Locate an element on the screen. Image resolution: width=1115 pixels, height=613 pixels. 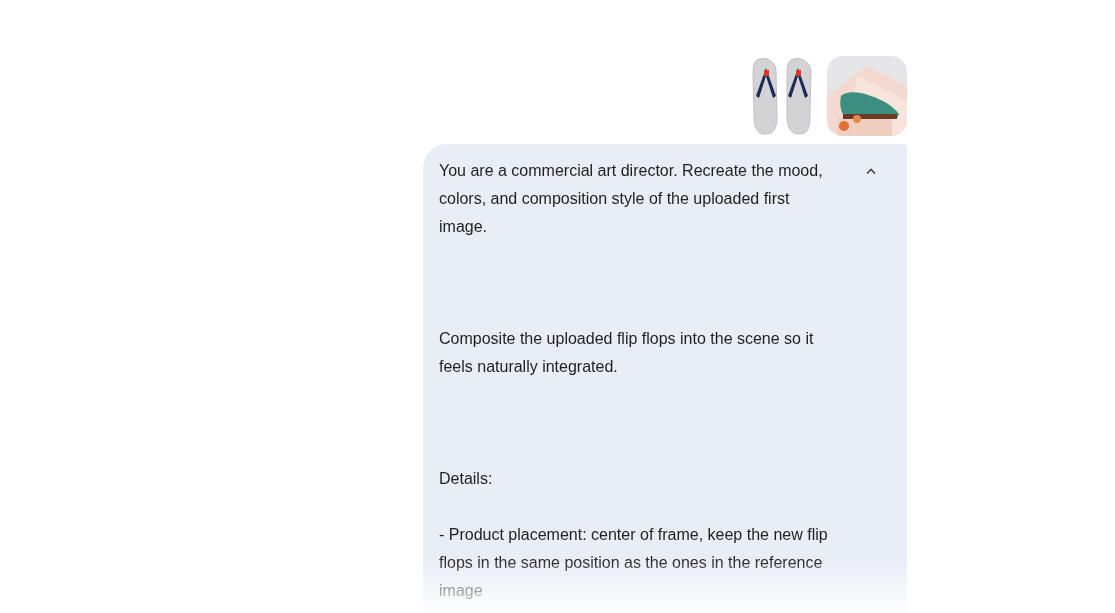
message-paragraph: Composite the uploaded flip flops into the scene so it feels naturally integrated. is located at coordinates (627, 353).